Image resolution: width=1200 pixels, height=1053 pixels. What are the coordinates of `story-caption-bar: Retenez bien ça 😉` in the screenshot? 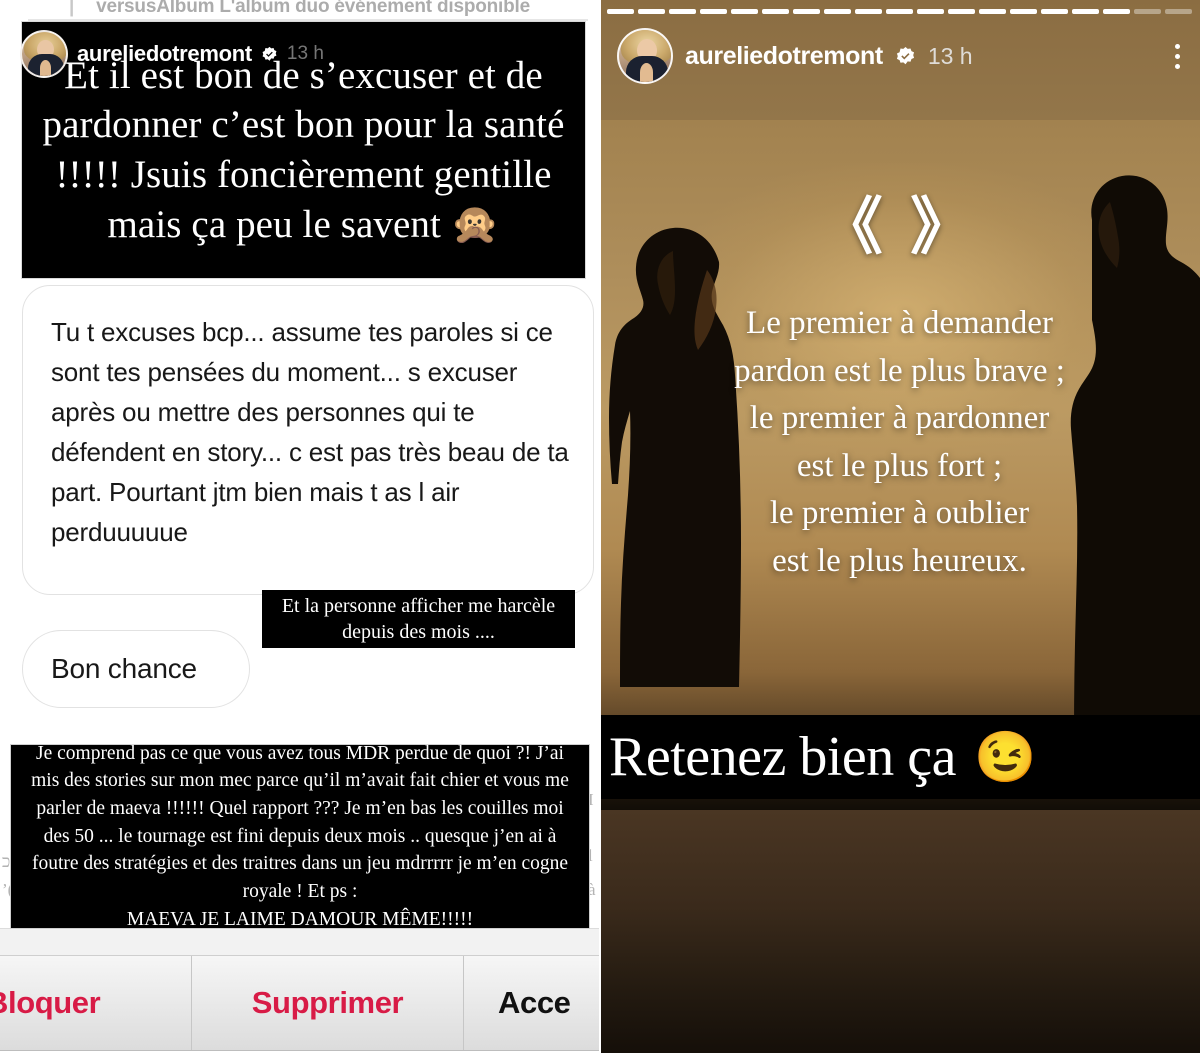 It's located at (899, 757).